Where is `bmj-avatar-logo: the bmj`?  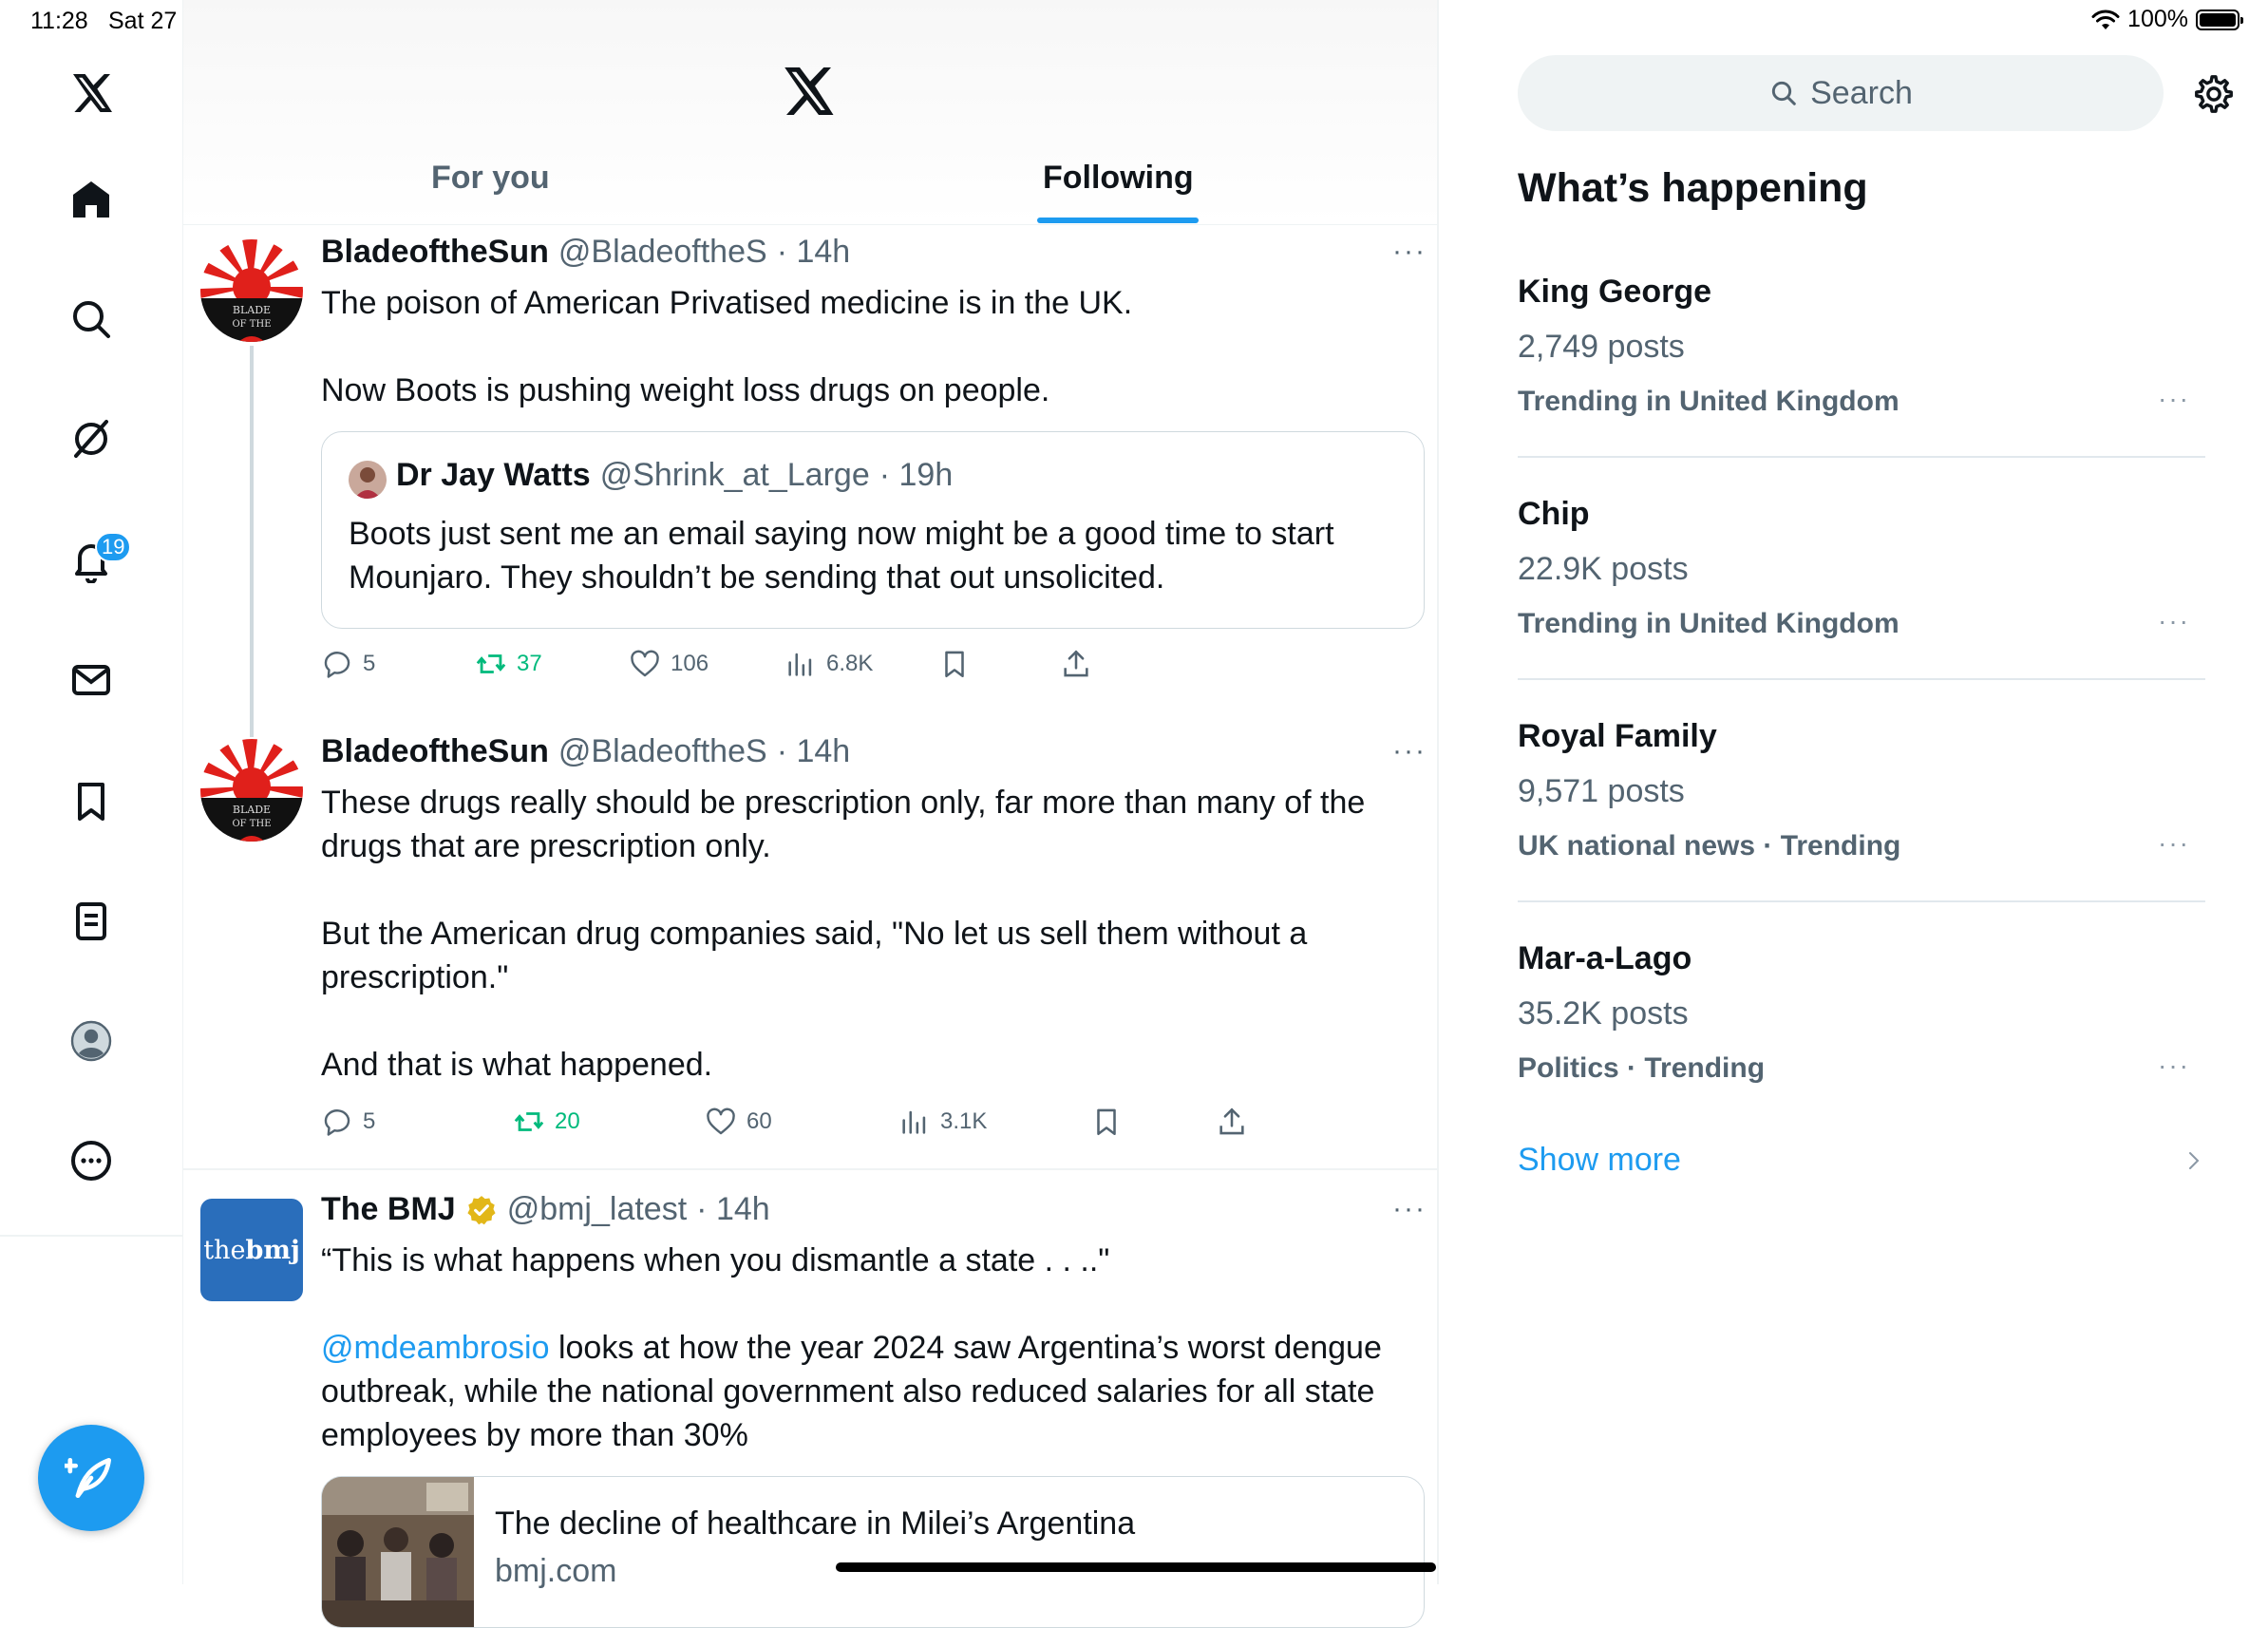 bmj-avatar-logo: the bmj is located at coordinates (252, 1250).